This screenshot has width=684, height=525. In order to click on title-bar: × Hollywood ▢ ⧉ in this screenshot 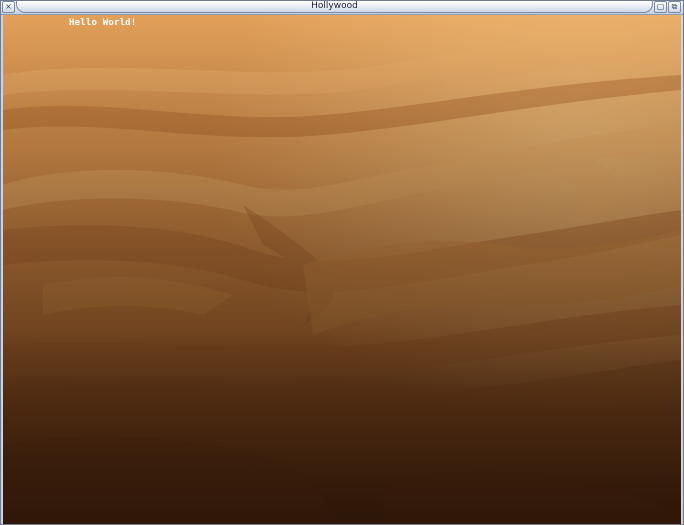, I will do `click(342, 8)`.